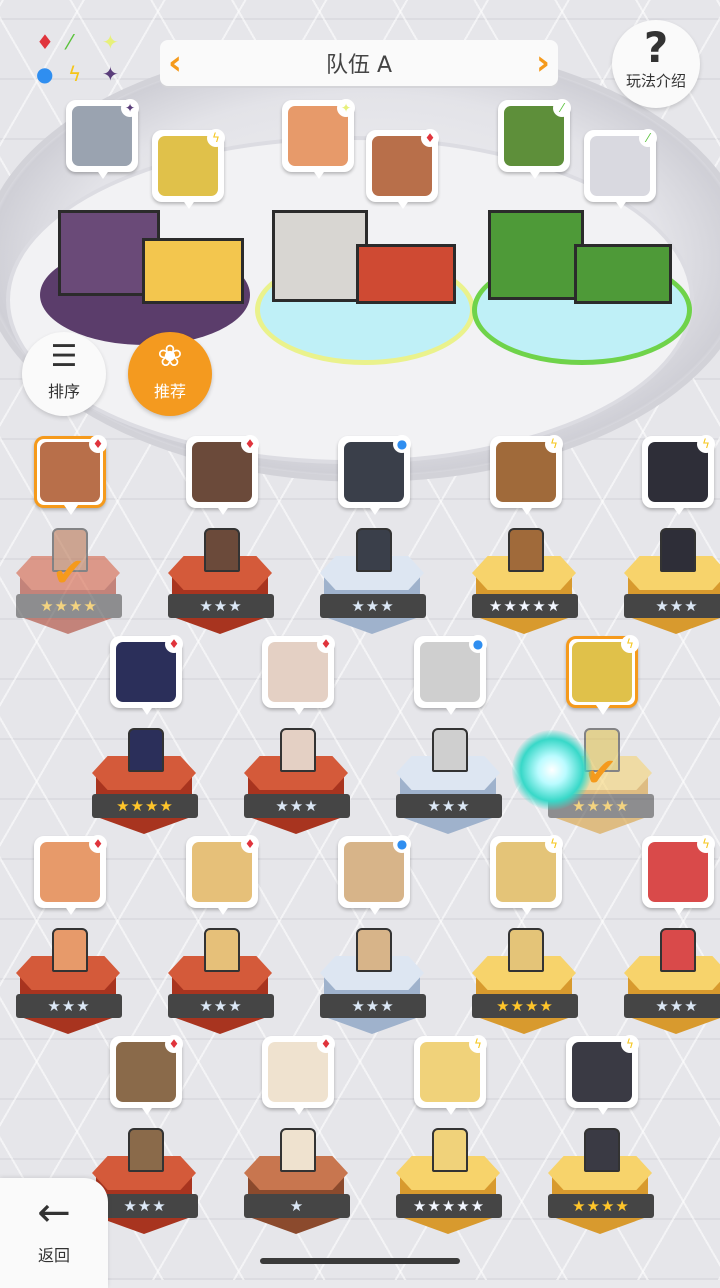  I want to click on help-button: ? 玩法介绍, so click(656, 64).